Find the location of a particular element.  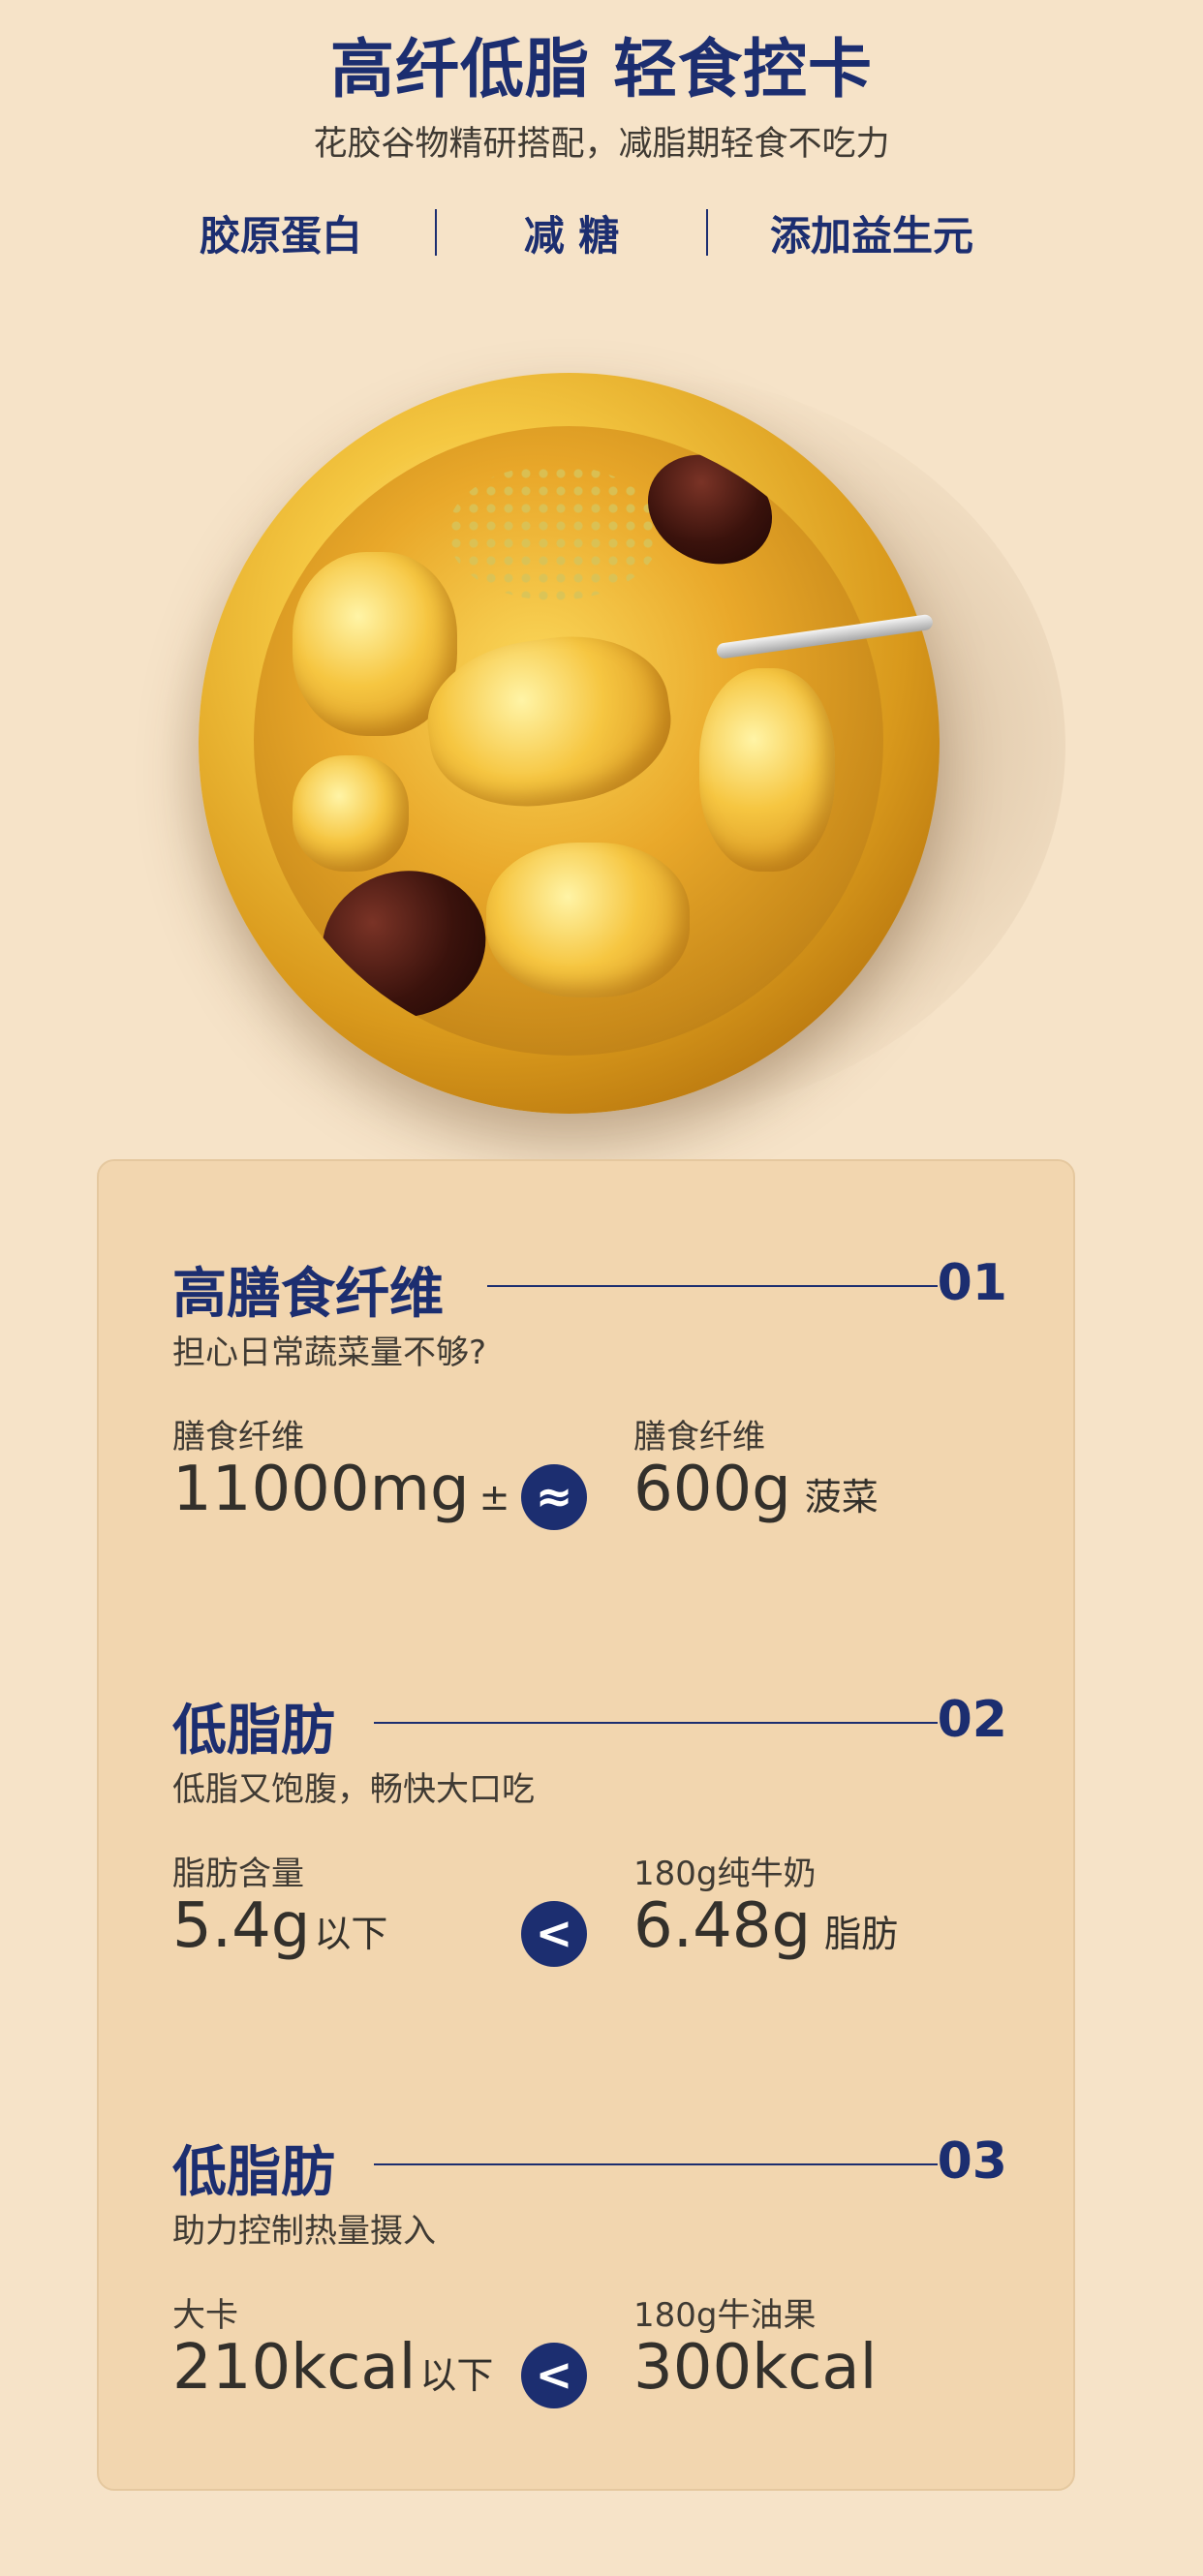

feature-prebiotic: 添加益生元 is located at coordinates (871, 235).